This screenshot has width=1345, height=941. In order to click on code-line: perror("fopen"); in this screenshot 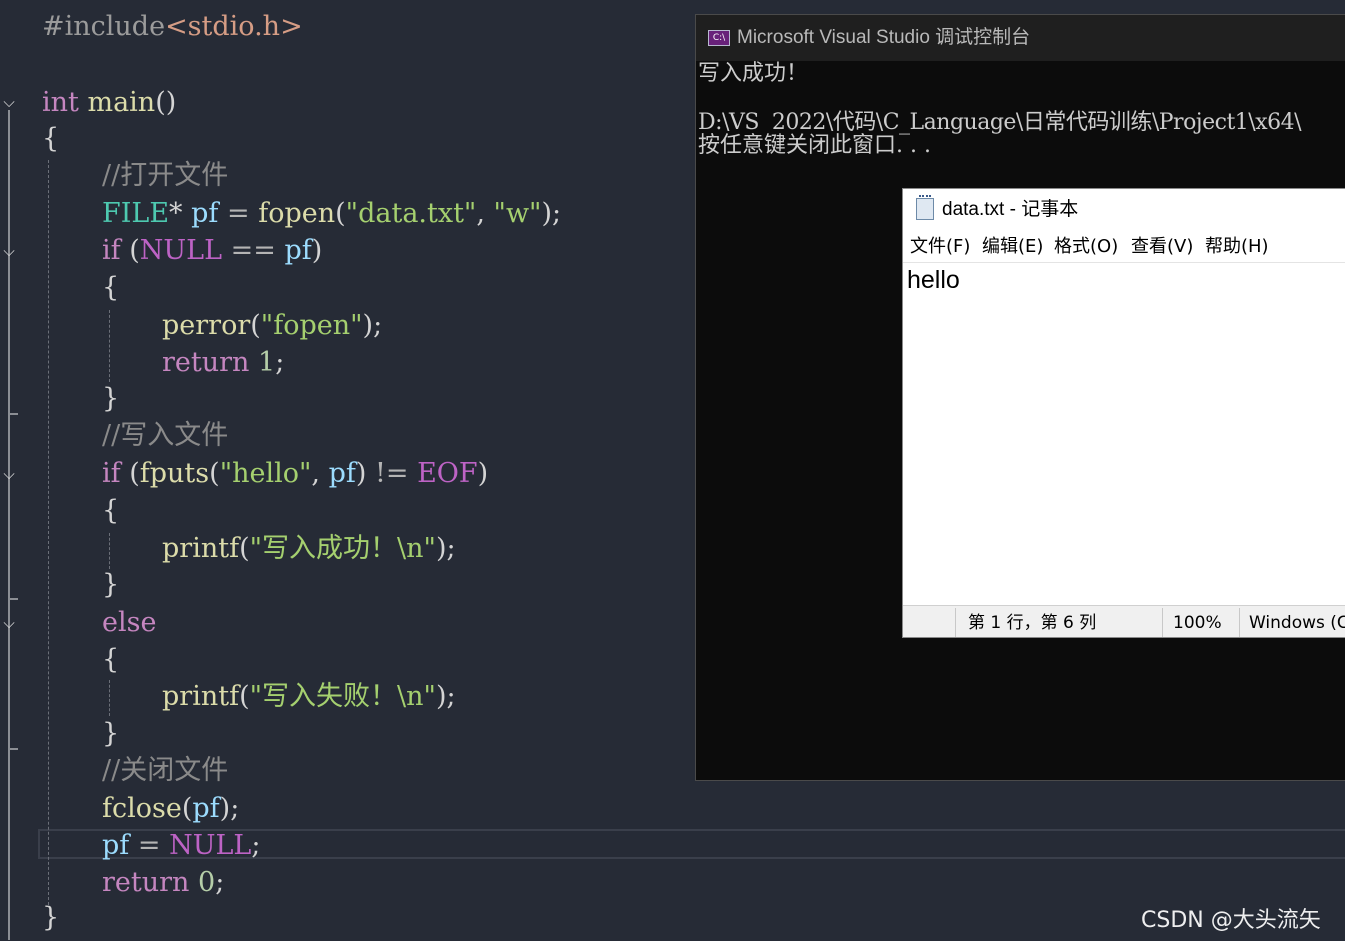, I will do `click(272, 325)`.